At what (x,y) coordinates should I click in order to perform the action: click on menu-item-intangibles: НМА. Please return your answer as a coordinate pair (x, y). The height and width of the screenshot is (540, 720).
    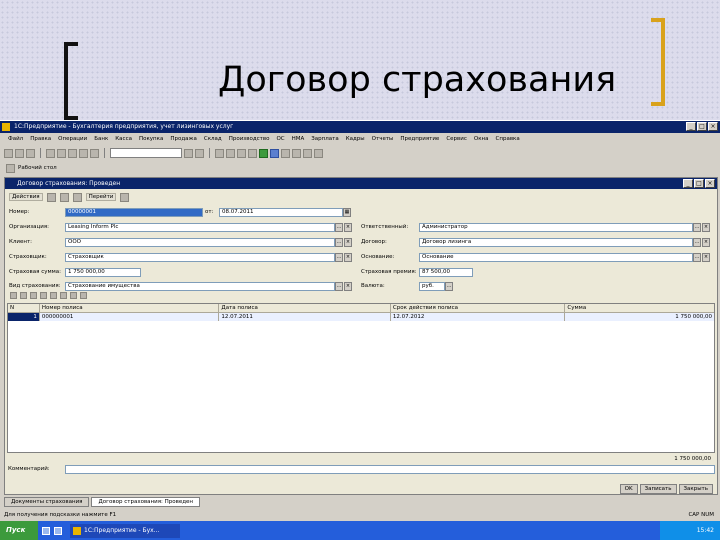
    Looking at the image, I should click on (298, 139).